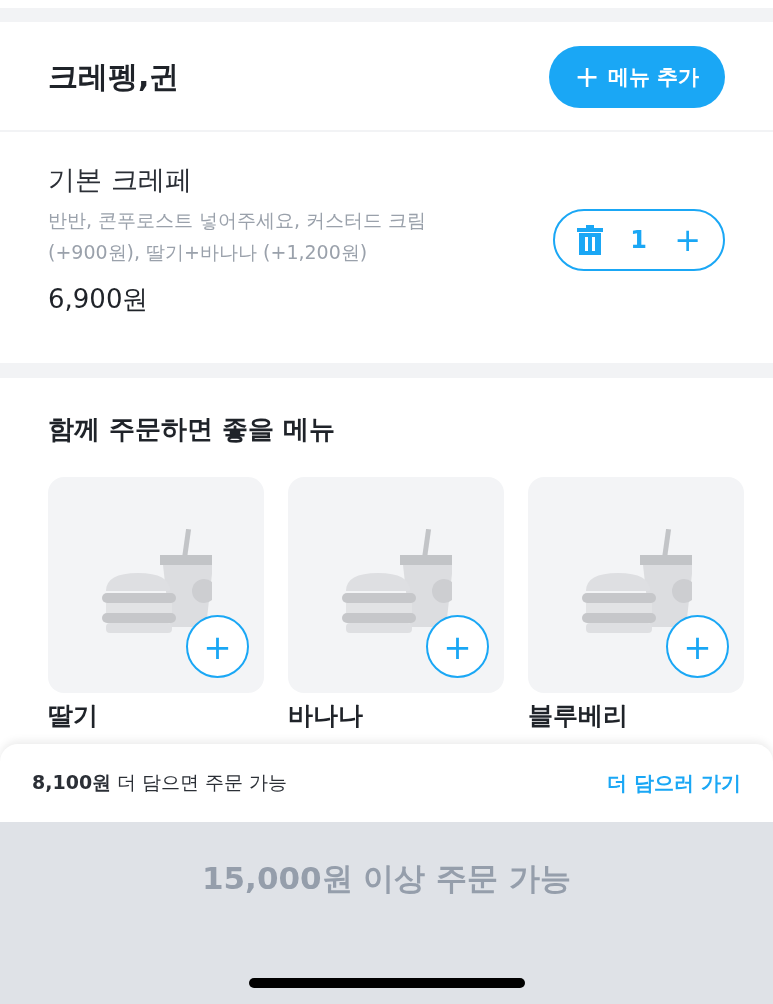 Image resolution: width=773 pixels, height=1004 pixels. Describe the element at coordinates (578, 716) in the screenshot. I see `menu-name: 블루베리` at that location.